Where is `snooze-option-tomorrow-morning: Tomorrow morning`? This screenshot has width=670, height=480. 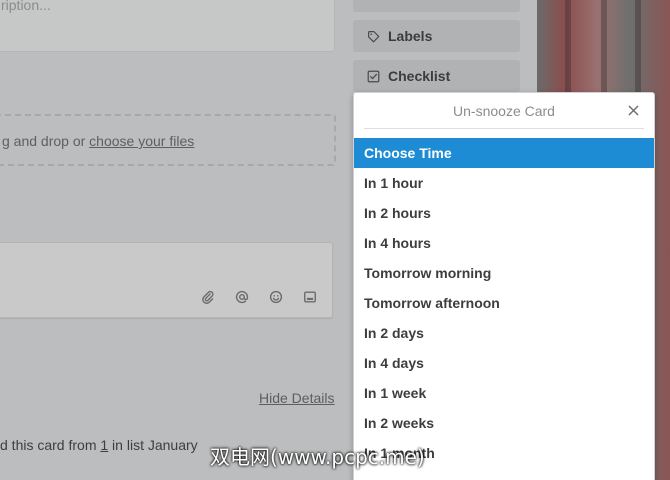
snooze-option-tomorrow-morning: Tomorrow morning is located at coordinates (504, 273).